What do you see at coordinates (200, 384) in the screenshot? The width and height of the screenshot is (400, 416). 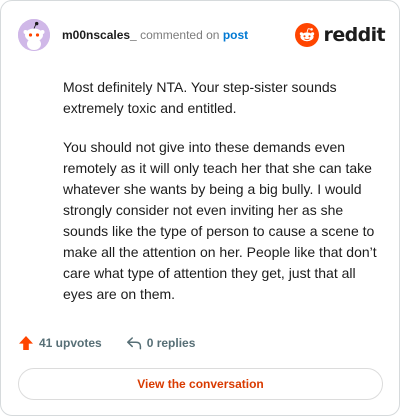 I see `view-conversation-button: View the conversation` at bounding box center [200, 384].